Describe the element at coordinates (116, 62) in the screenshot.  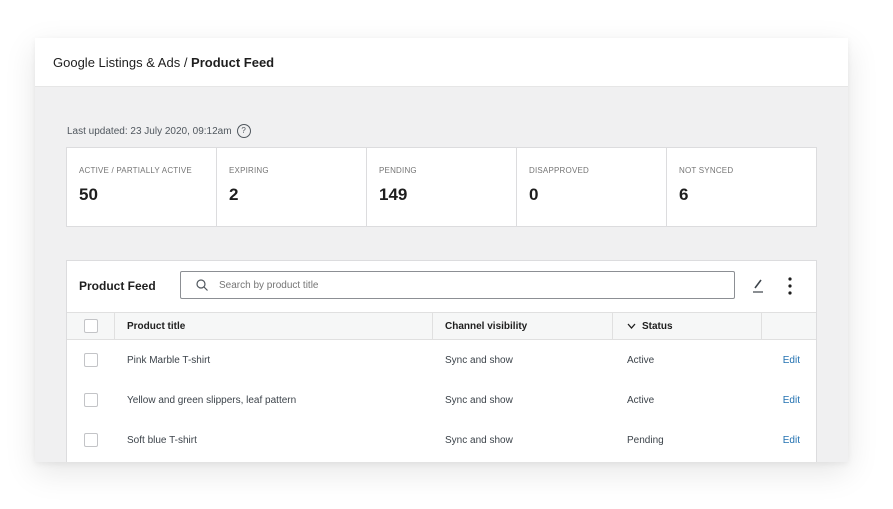
I see `breadcrumb-parent: Google Listings & Ads` at that location.